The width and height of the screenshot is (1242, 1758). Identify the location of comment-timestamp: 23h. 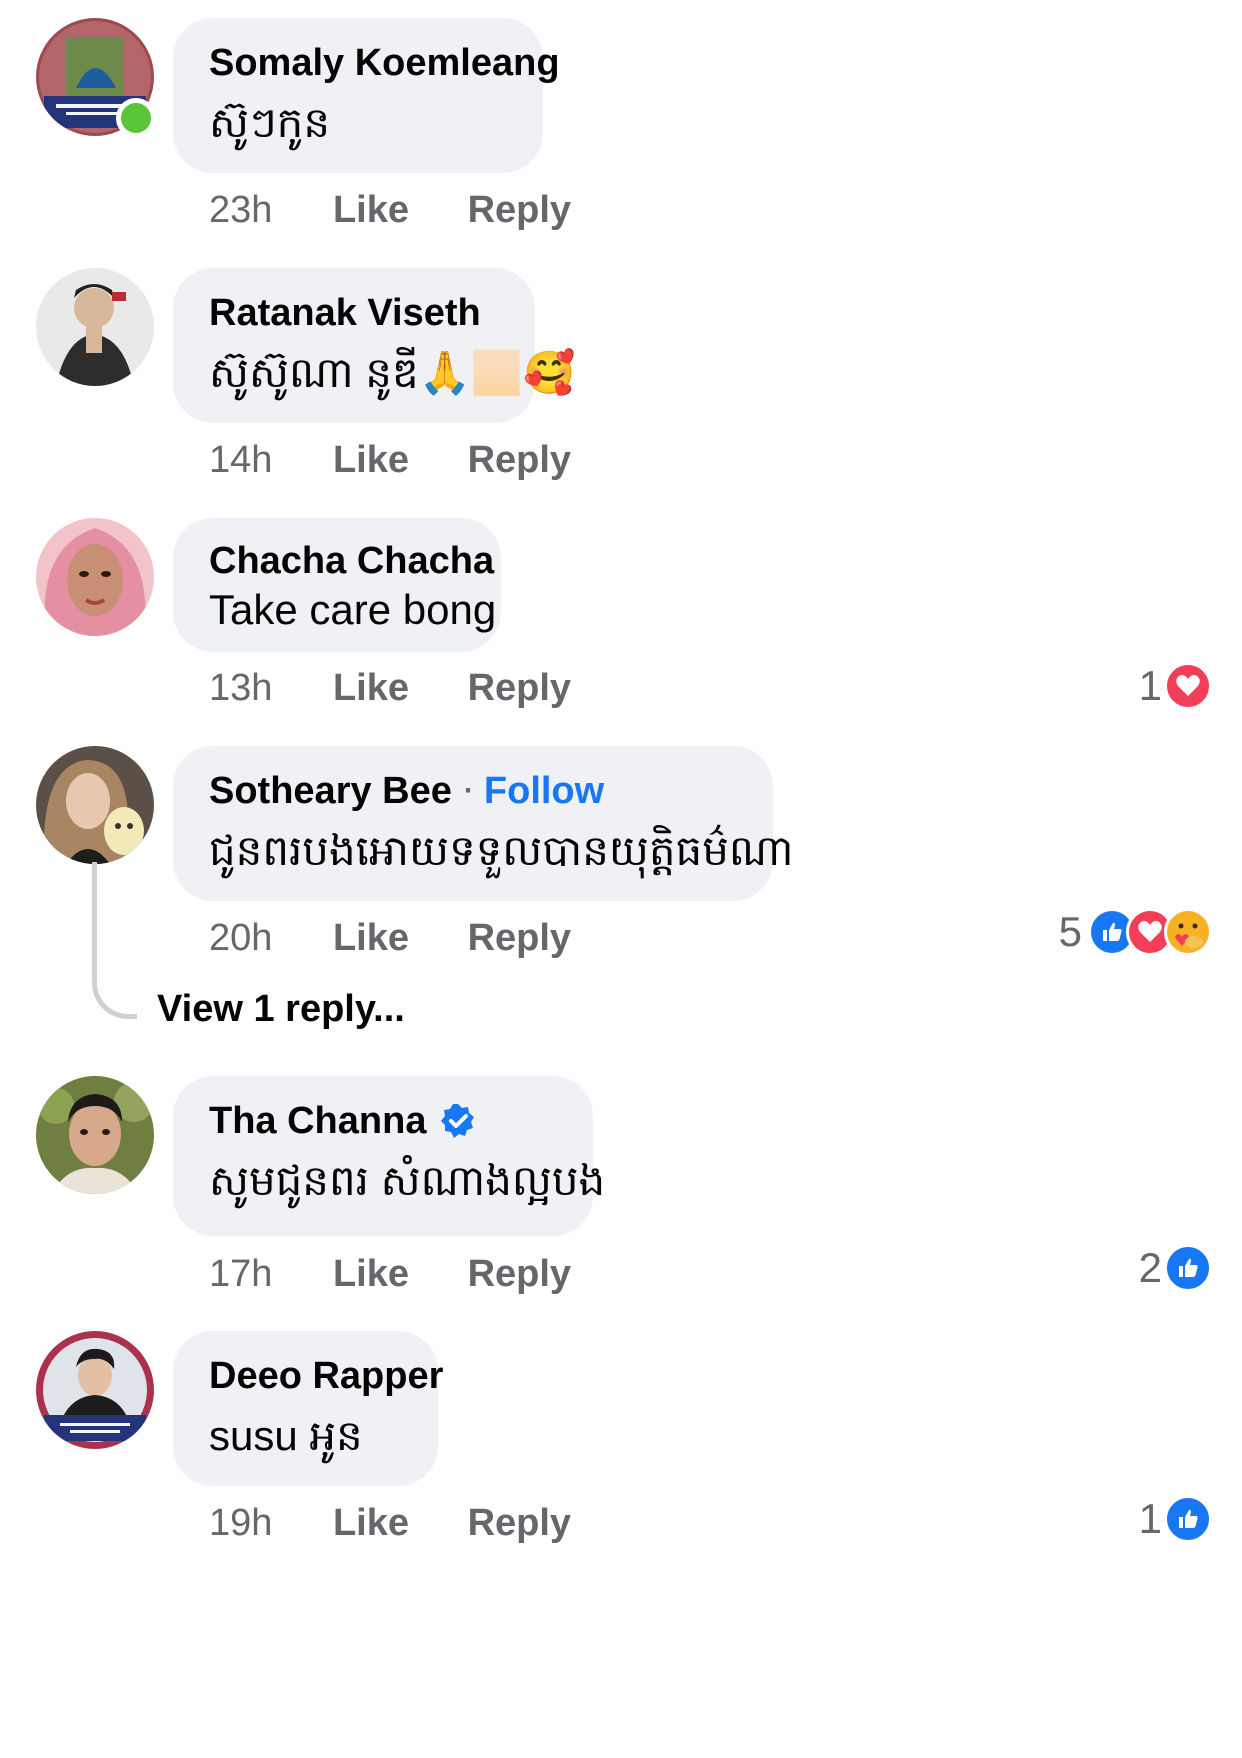
(240, 210).